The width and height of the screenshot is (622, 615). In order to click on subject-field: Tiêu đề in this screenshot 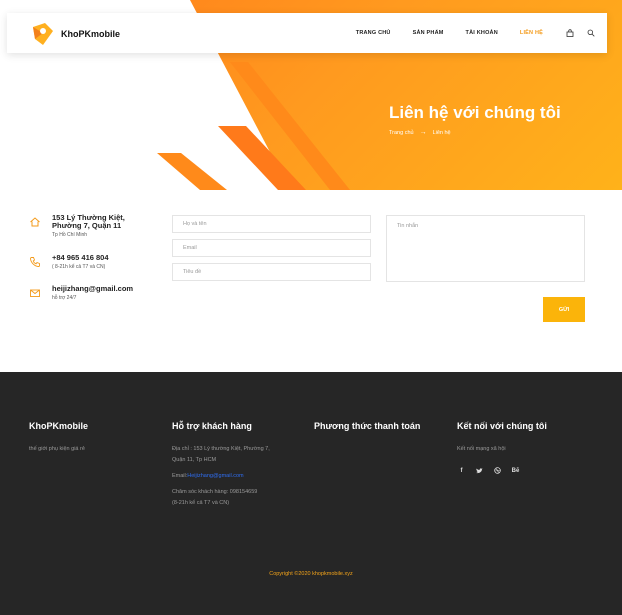, I will do `click(271, 272)`.